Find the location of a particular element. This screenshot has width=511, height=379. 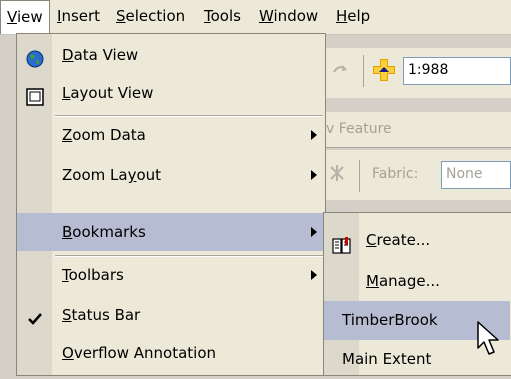

globe-icon is located at coordinates (35, 56).